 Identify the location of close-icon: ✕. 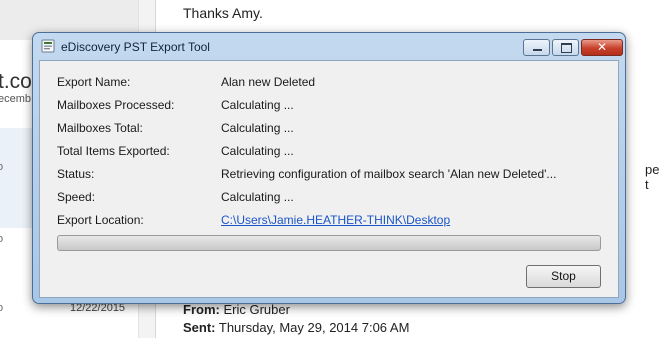
(602, 47).